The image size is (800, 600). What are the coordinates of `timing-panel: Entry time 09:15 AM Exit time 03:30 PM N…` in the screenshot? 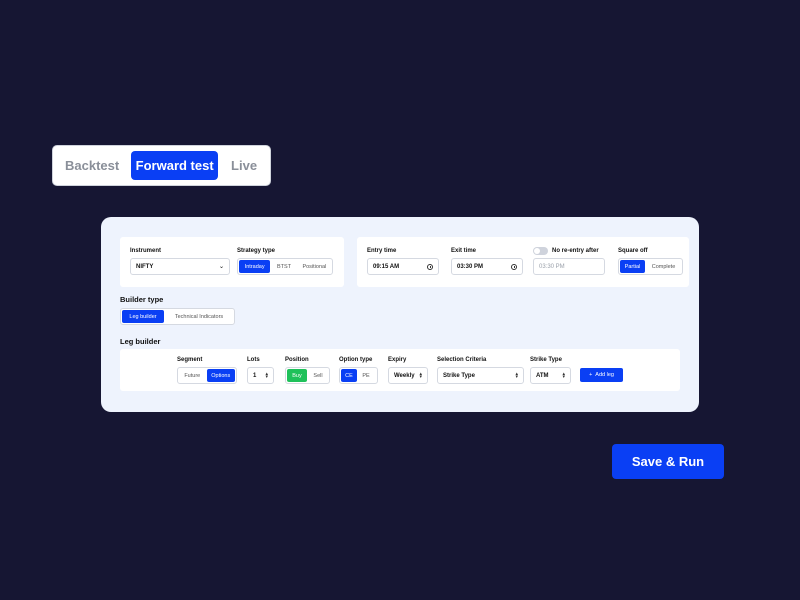 It's located at (523, 262).